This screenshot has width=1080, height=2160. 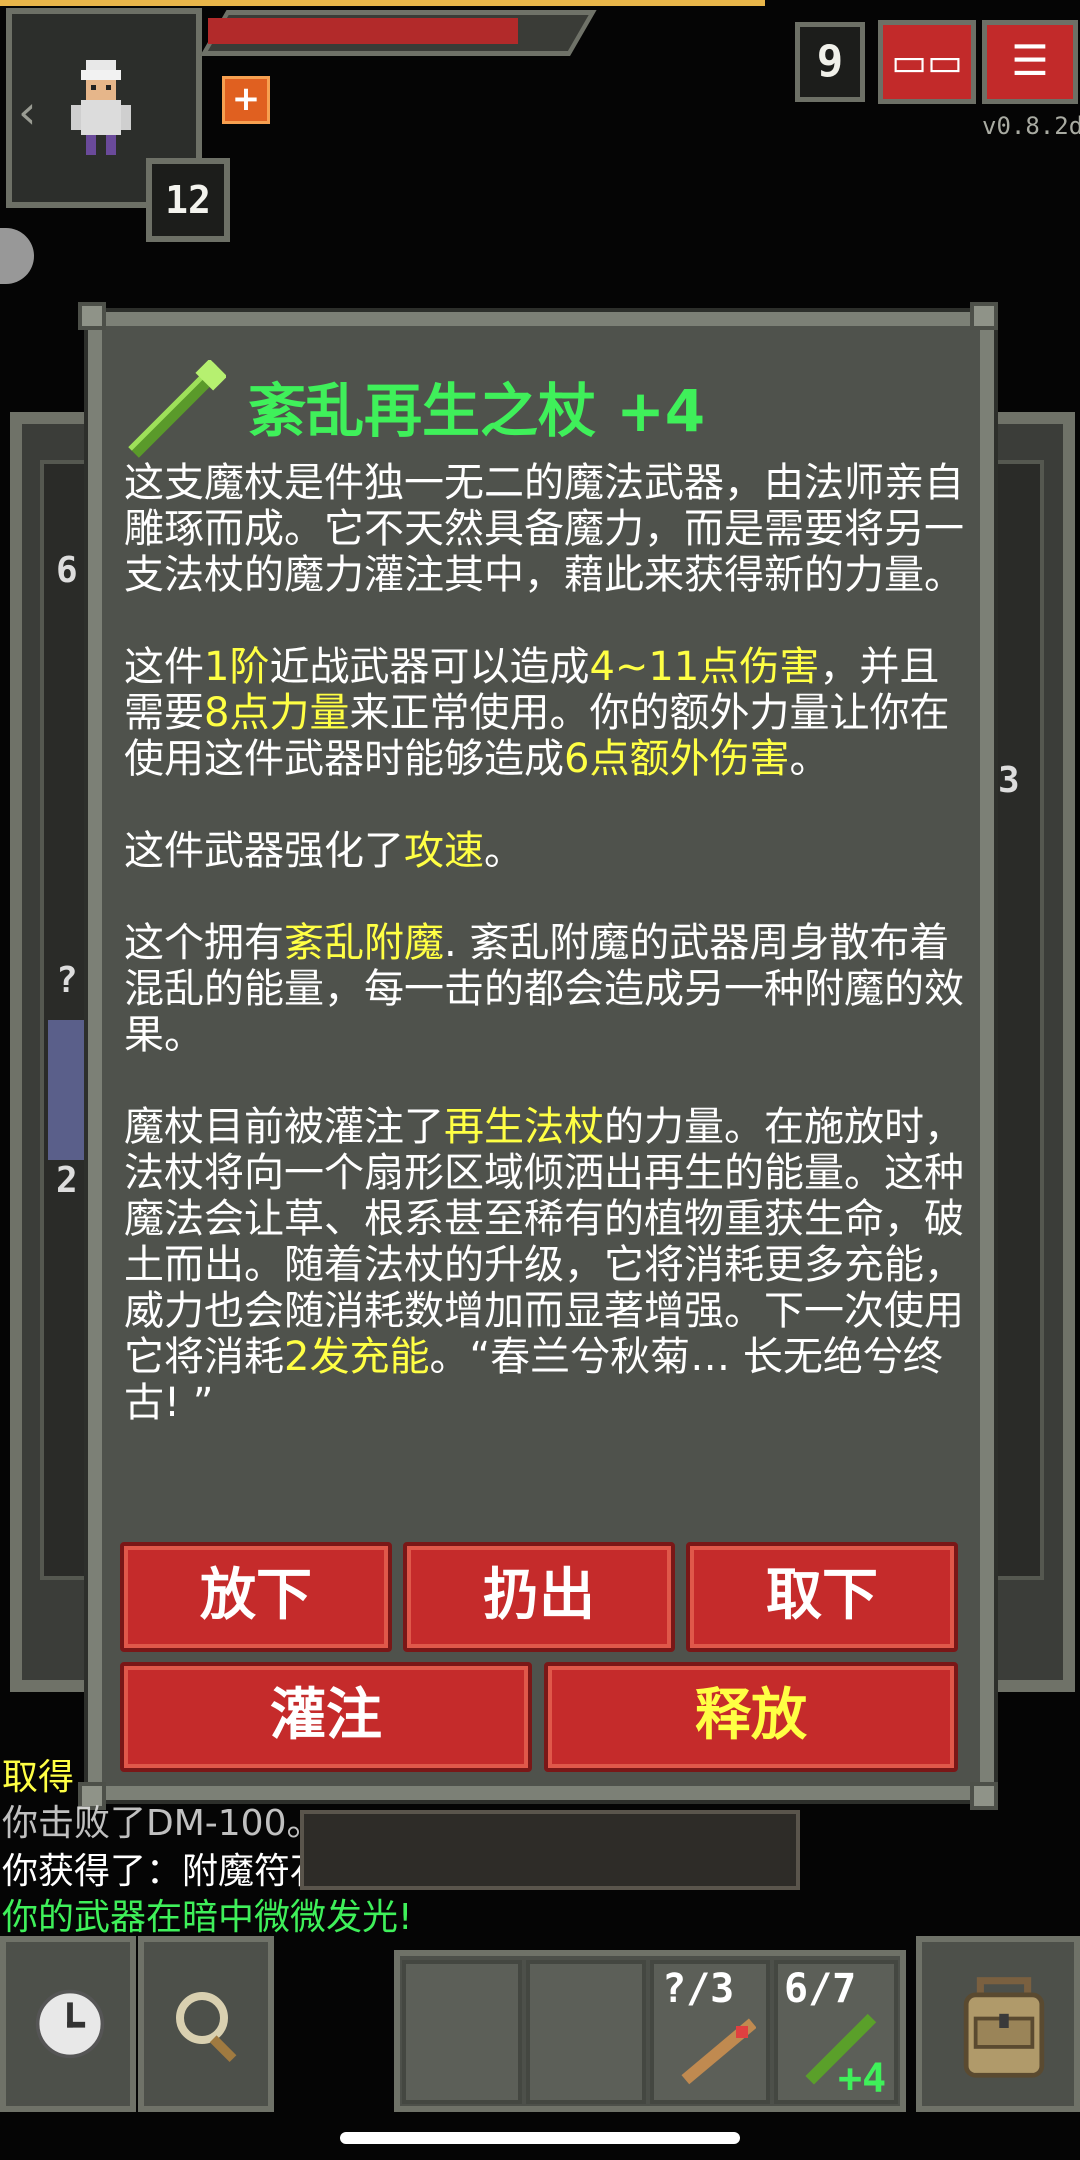 What do you see at coordinates (17, 256) in the screenshot?
I see `time-of-day-icon` at bounding box center [17, 256].